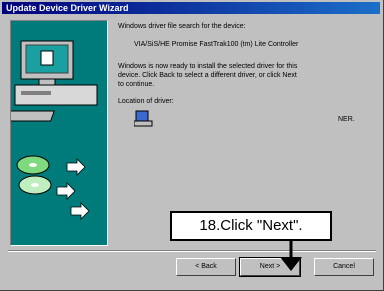 Image resolution: width=384 pixels, height=291 pixels. I want to click on next-button: Next >, so click(270, 267).